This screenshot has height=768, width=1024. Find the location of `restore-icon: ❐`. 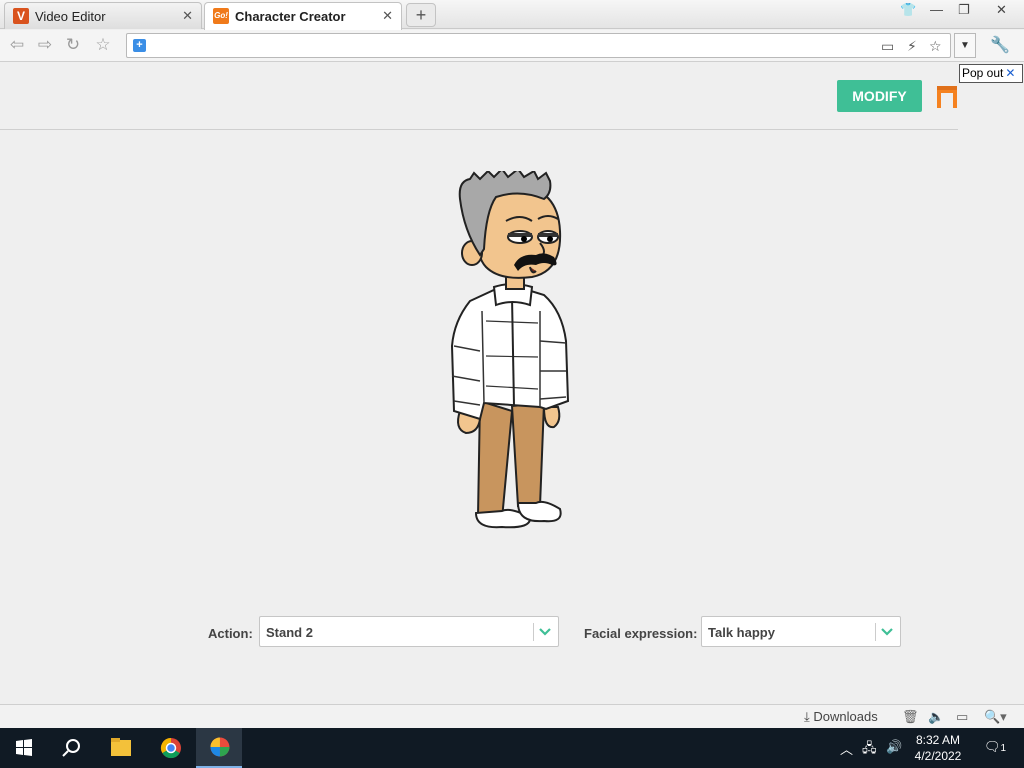

restore-icon: ❐ is located at coordinates (964, 10).